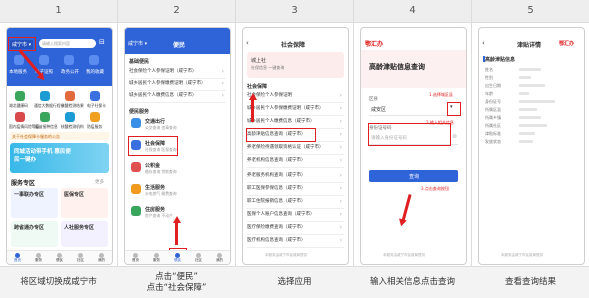  I want to click on region-tip: 1.选择城区县, so click(441, 94).